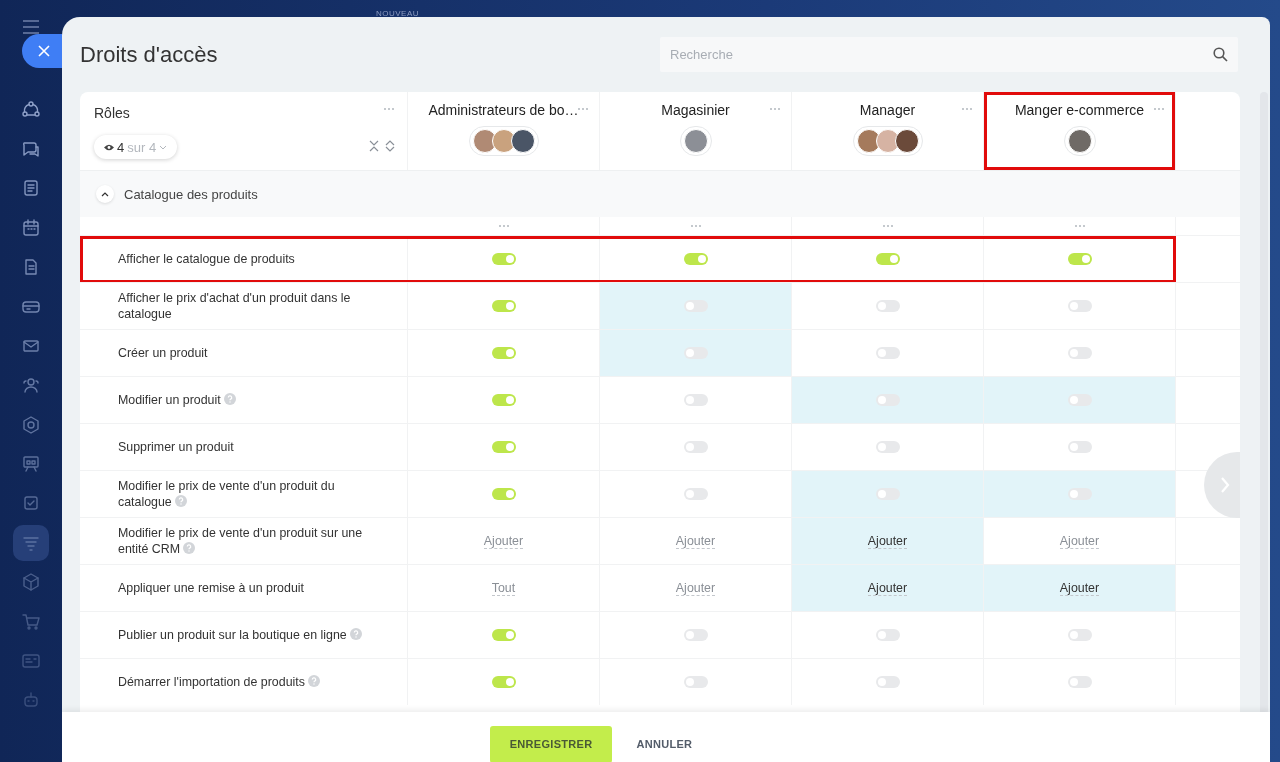 This screenshot has height=762, width=1280. I want to click on role-filter: 4 sur 4, so click(136, 147).